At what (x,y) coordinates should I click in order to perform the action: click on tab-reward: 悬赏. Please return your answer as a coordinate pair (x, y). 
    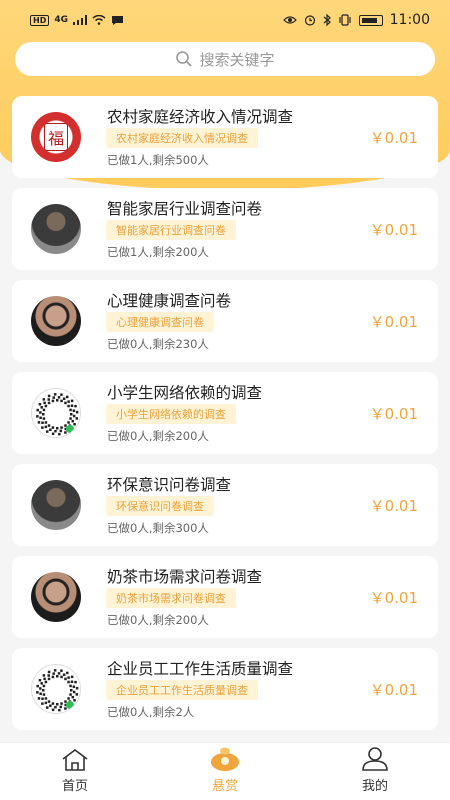
    Looking at the image, I should click on (225, 771).